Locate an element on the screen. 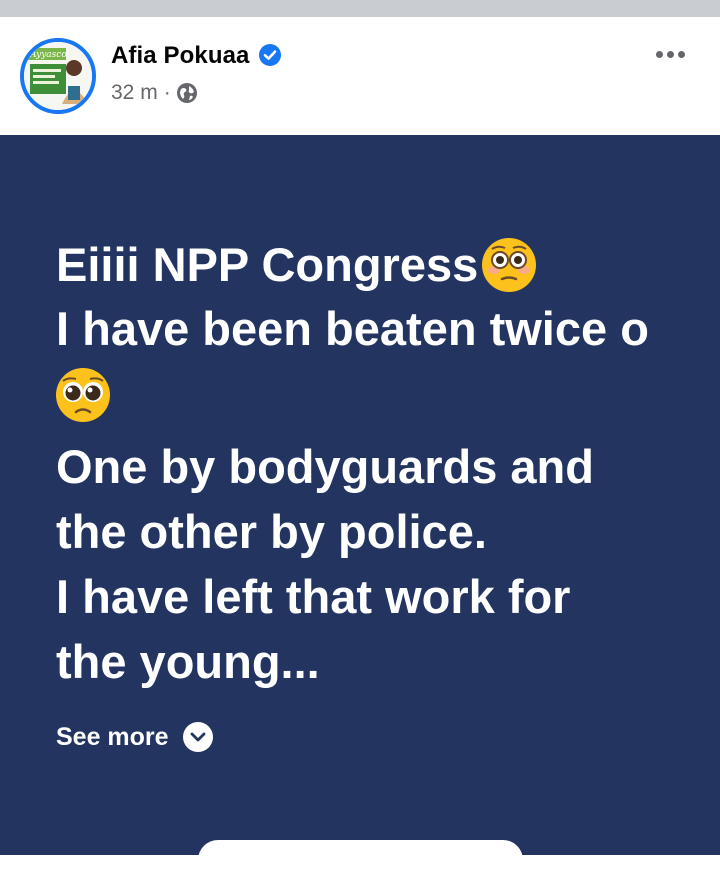 This screenshot has height=880, width=720. author-avatar: Ayyasco is located at coordinates (58, 76).